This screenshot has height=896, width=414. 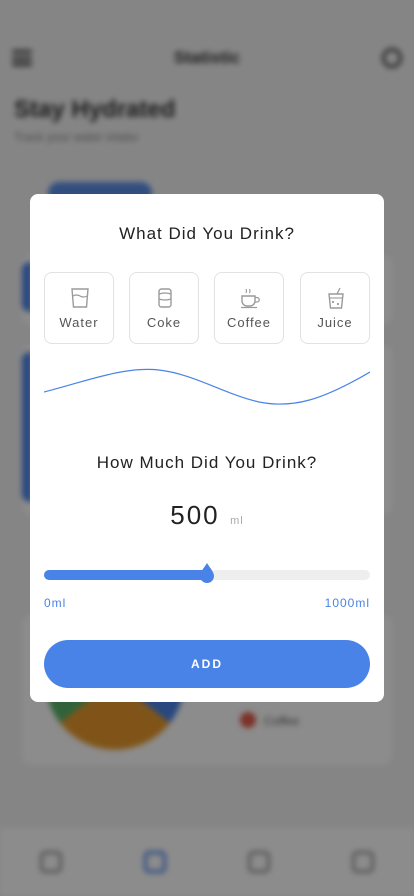 What do you see at coordinates (207, 308) in the screenshot?
I see `drink-type-selector: Water Coke Coffee Juice` at bounding box center [207, 308].